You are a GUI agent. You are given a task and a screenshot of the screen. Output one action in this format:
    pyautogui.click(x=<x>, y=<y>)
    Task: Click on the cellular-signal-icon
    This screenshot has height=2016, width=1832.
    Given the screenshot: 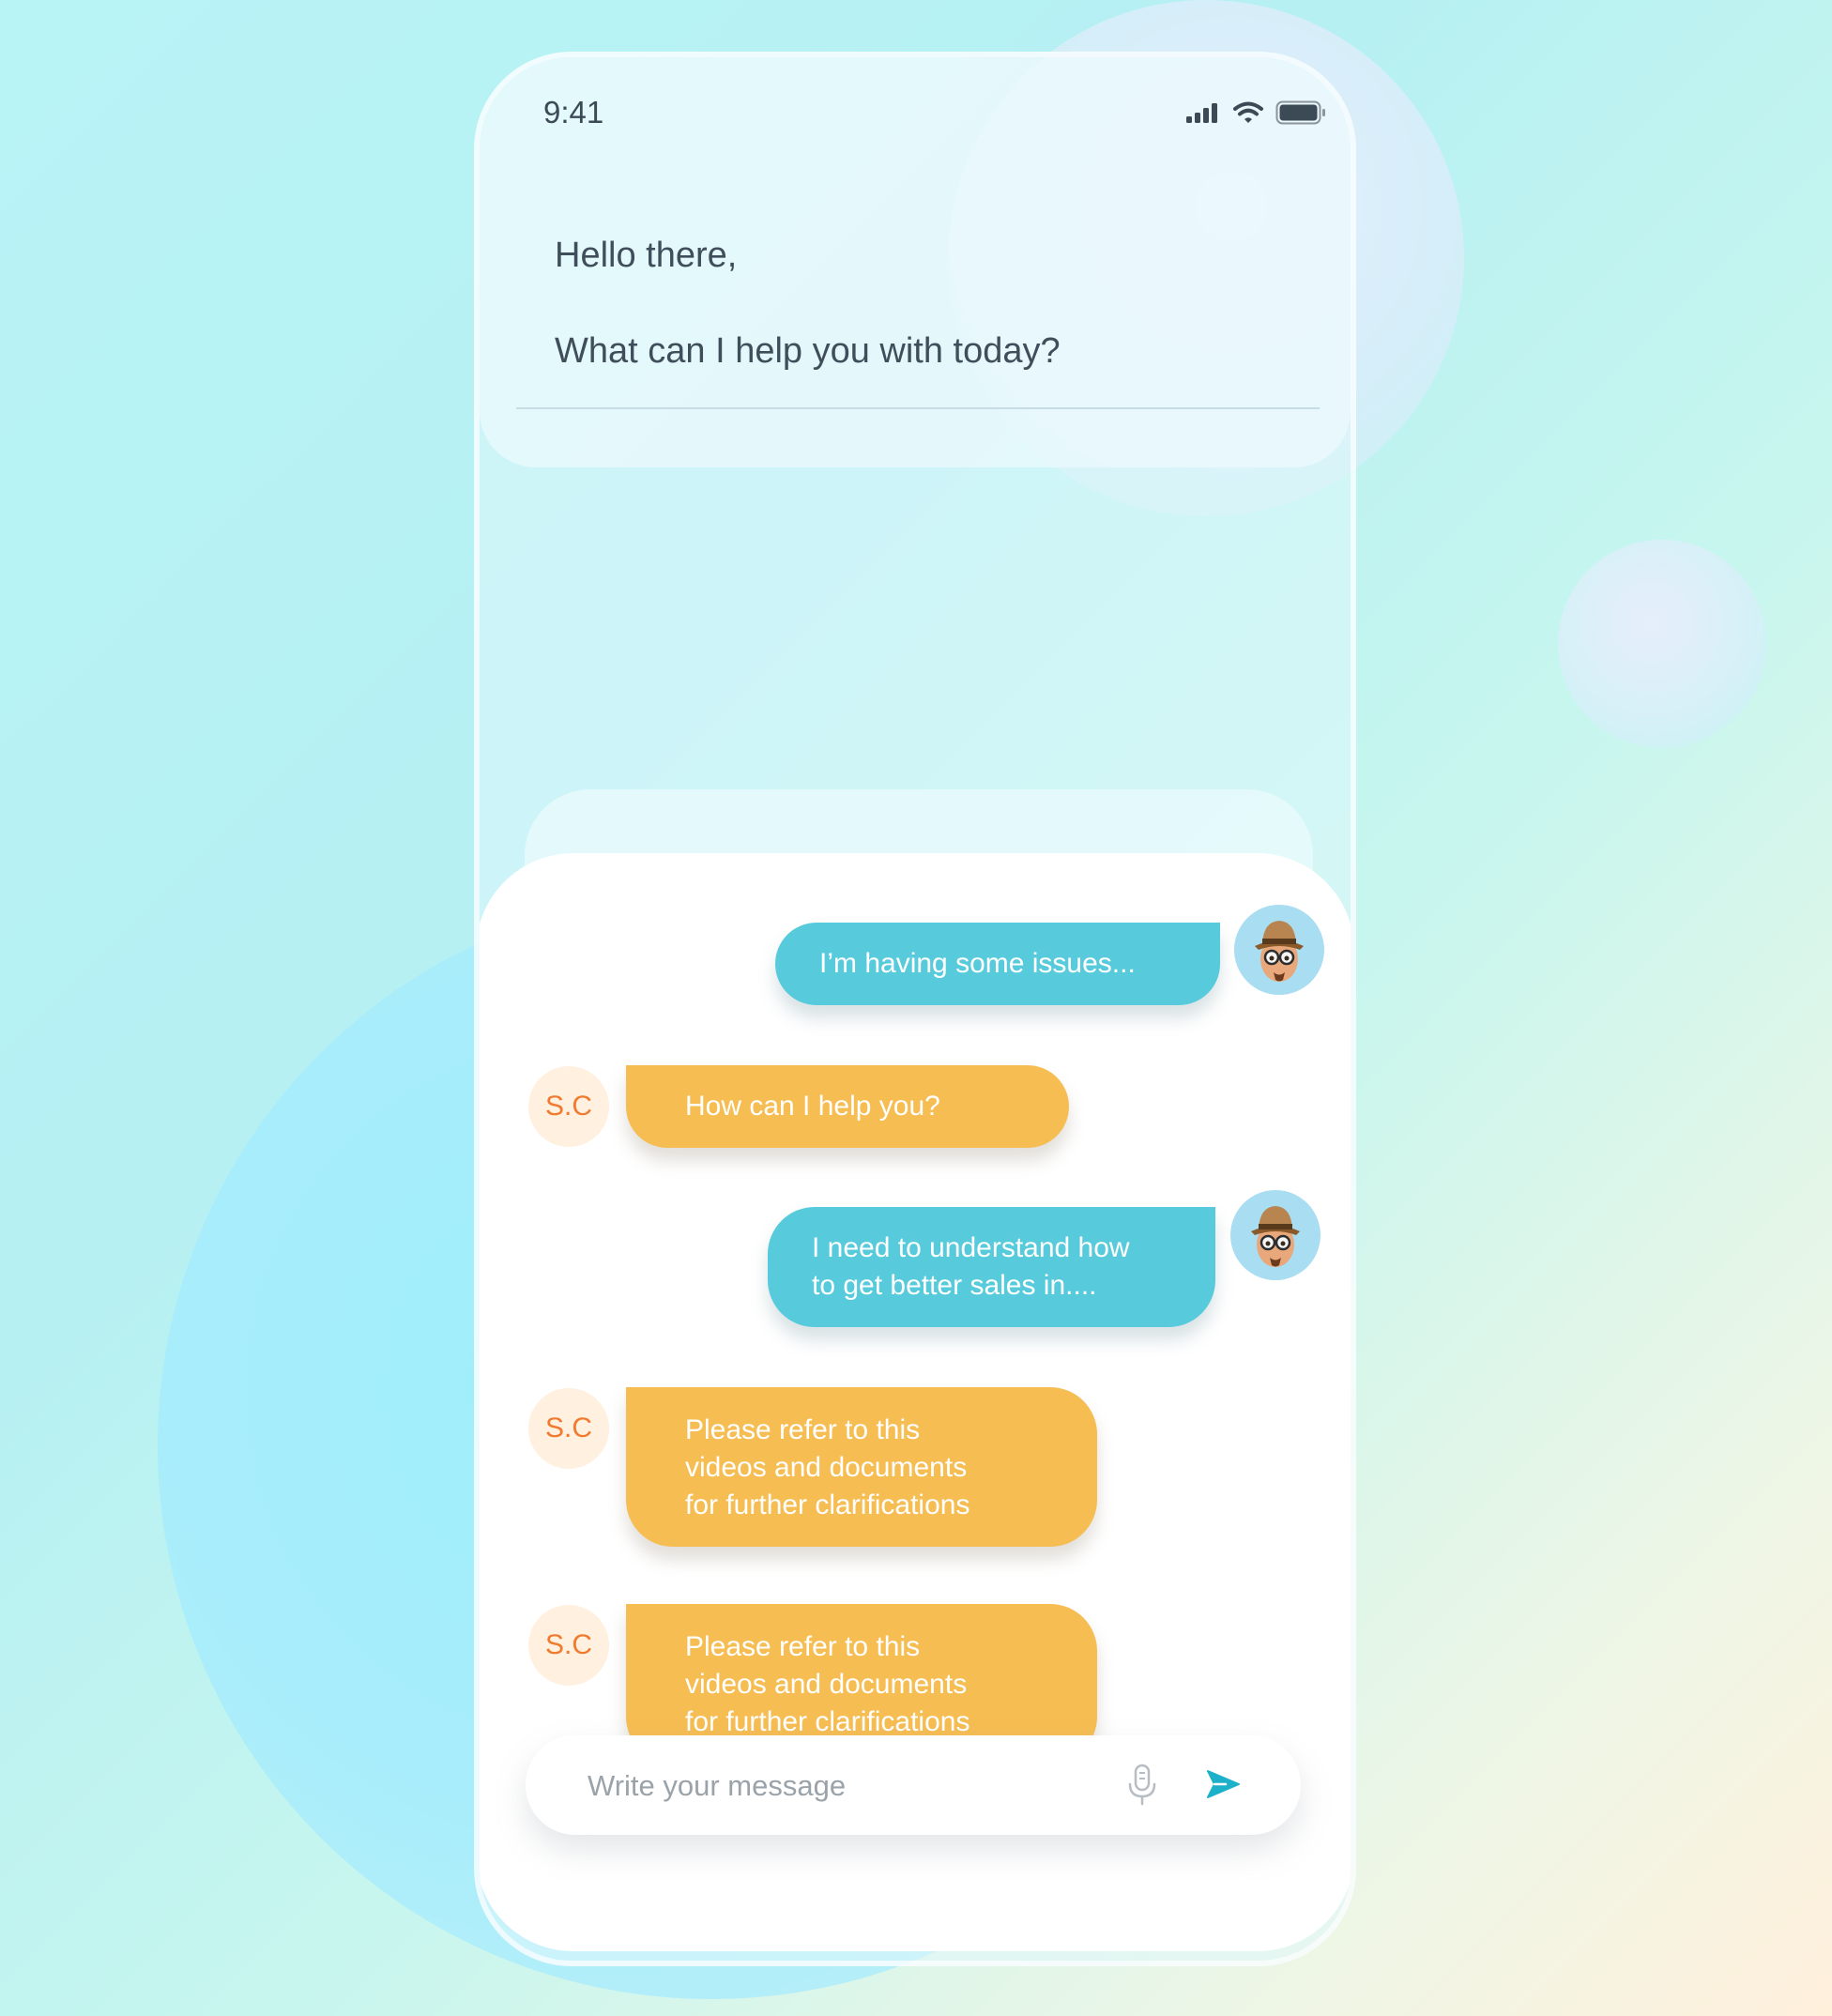 What is the action you would take?
    pyautogui.click(x=1201, y=113)
    